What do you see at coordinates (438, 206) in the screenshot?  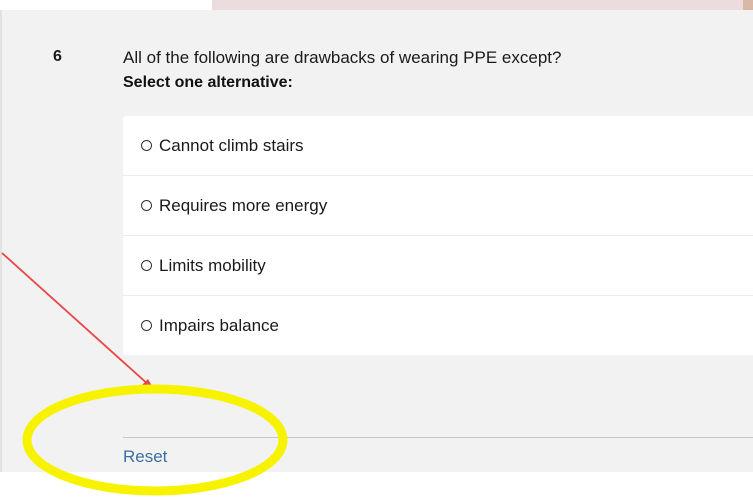 I see `answer-option-2: Requires more energy` at bounding box center [438, 206].